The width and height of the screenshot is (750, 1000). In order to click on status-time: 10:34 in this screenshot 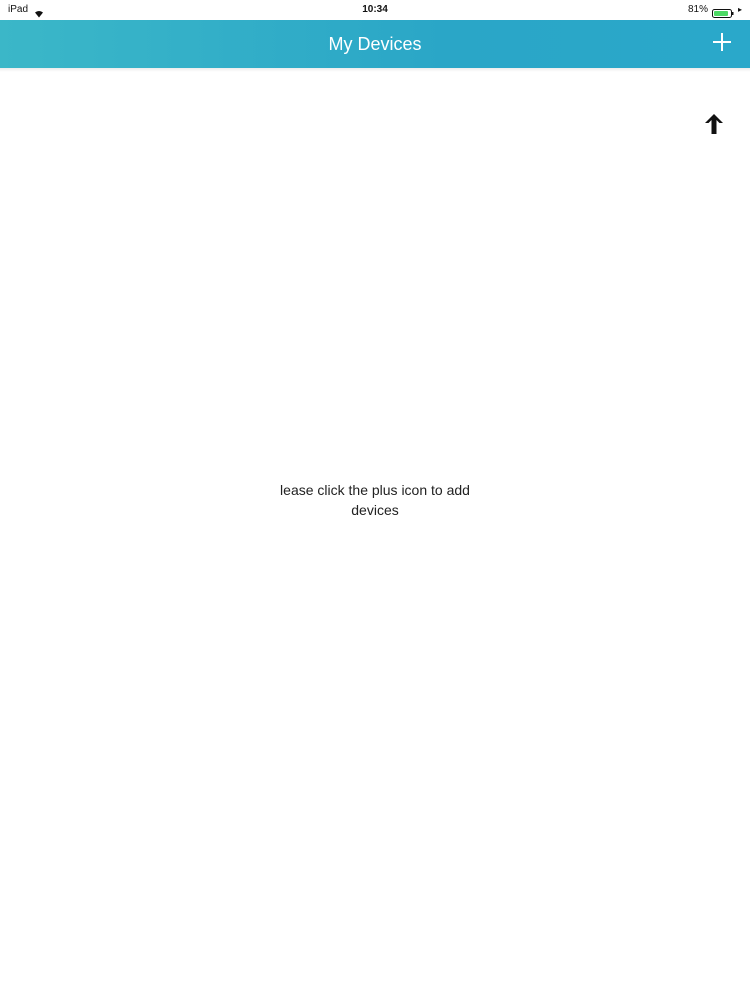, I will do `click(375, 9)`.